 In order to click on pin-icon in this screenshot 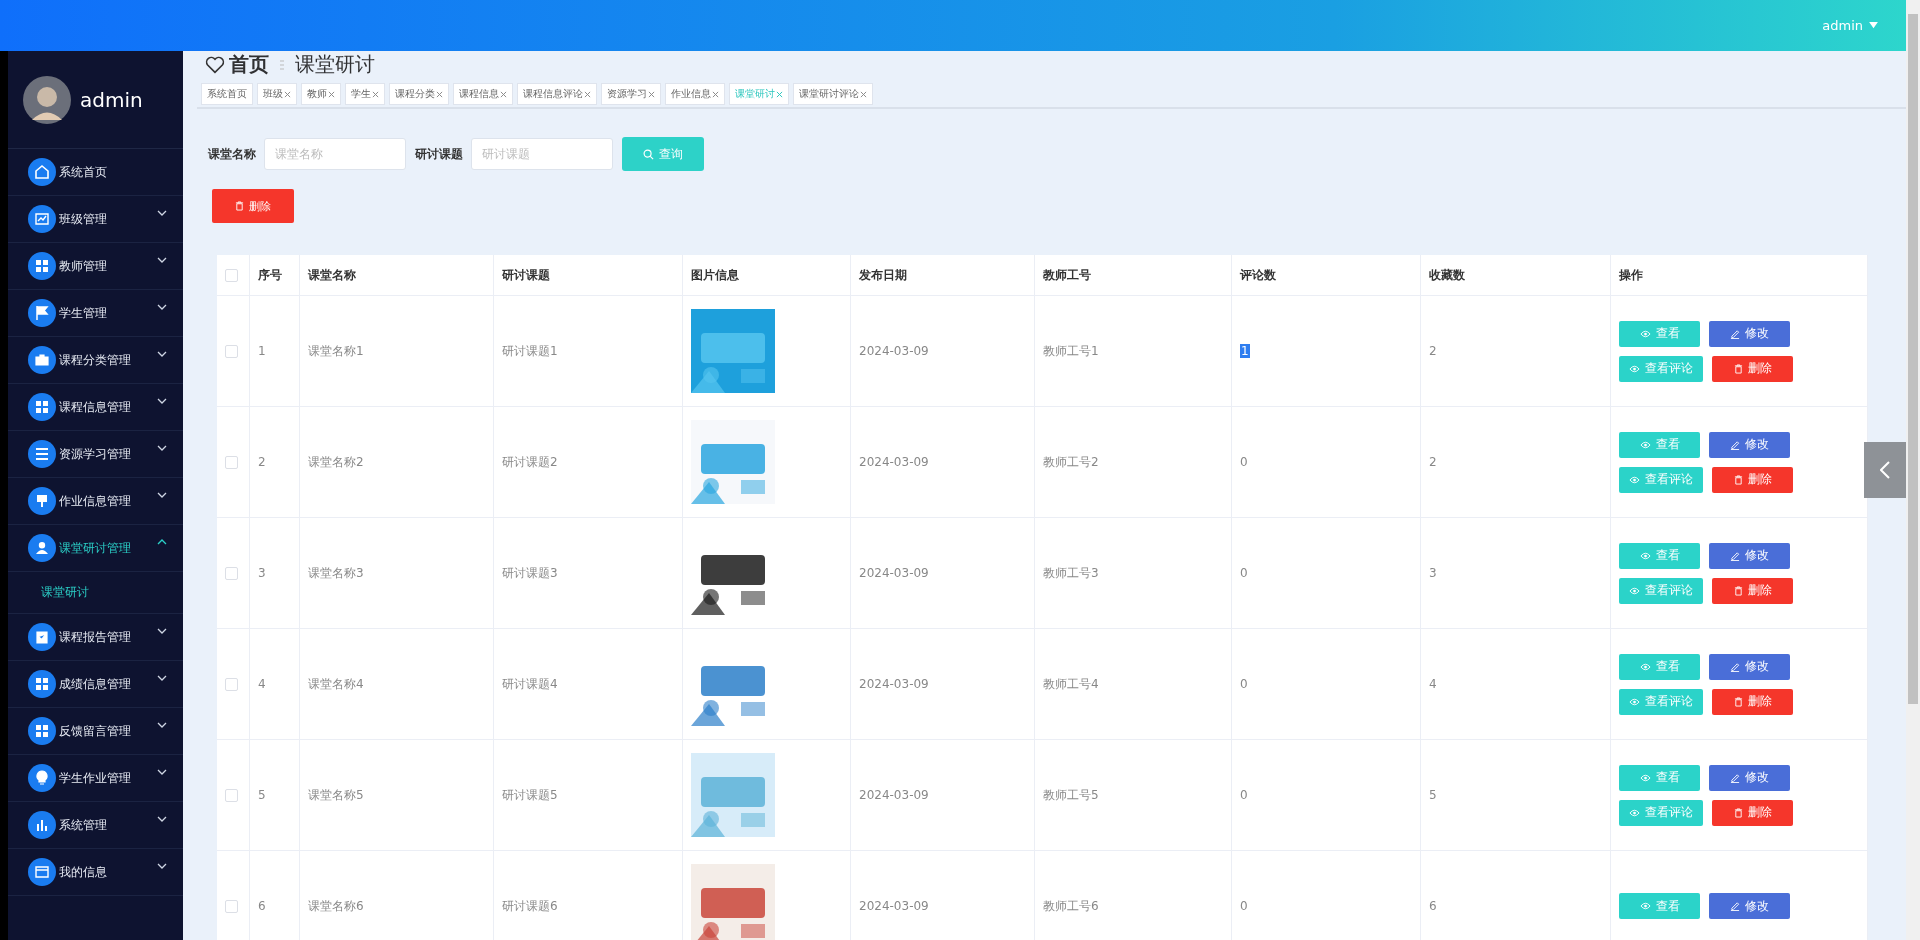, I will do `click(42, 501)`.